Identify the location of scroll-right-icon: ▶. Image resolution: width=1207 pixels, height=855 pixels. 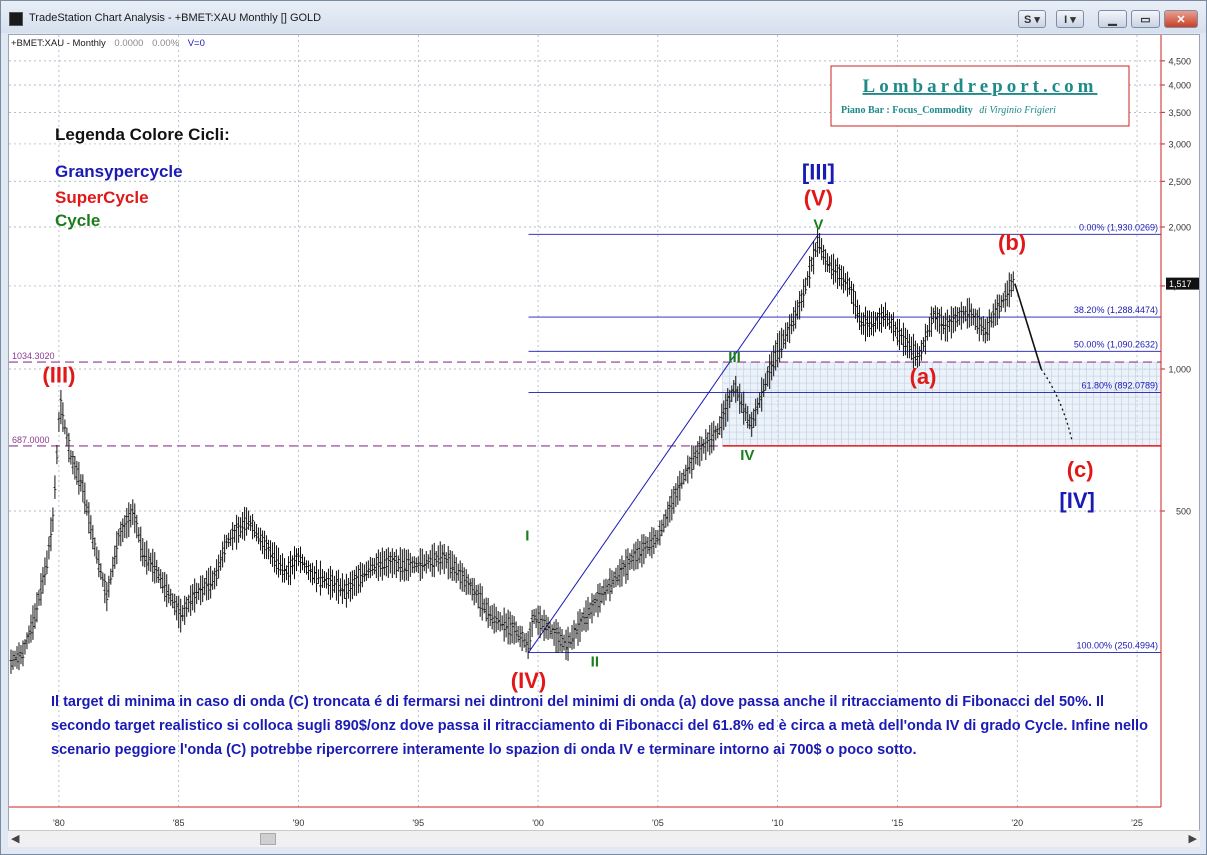
(1193, 838).